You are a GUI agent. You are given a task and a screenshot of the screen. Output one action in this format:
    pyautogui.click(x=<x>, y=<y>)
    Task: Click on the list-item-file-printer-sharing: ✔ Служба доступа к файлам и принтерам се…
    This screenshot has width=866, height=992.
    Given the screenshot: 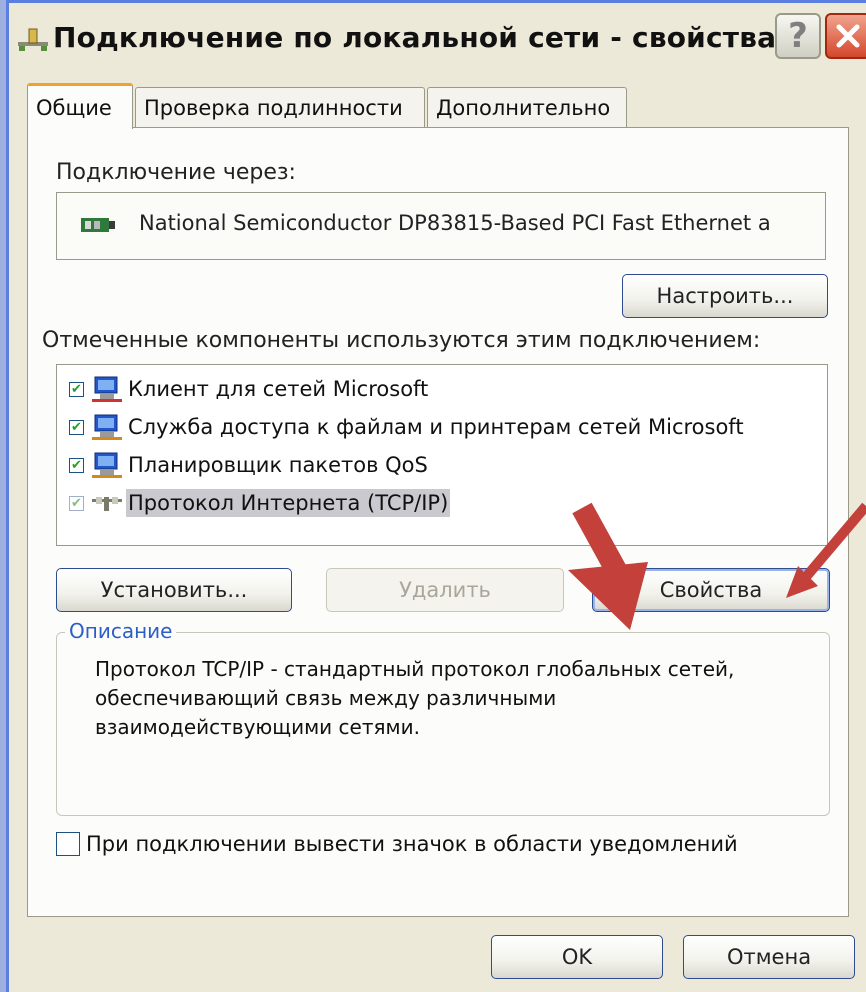 What is the action you would take?
    pyautogui.click(x=407, y=427)
    